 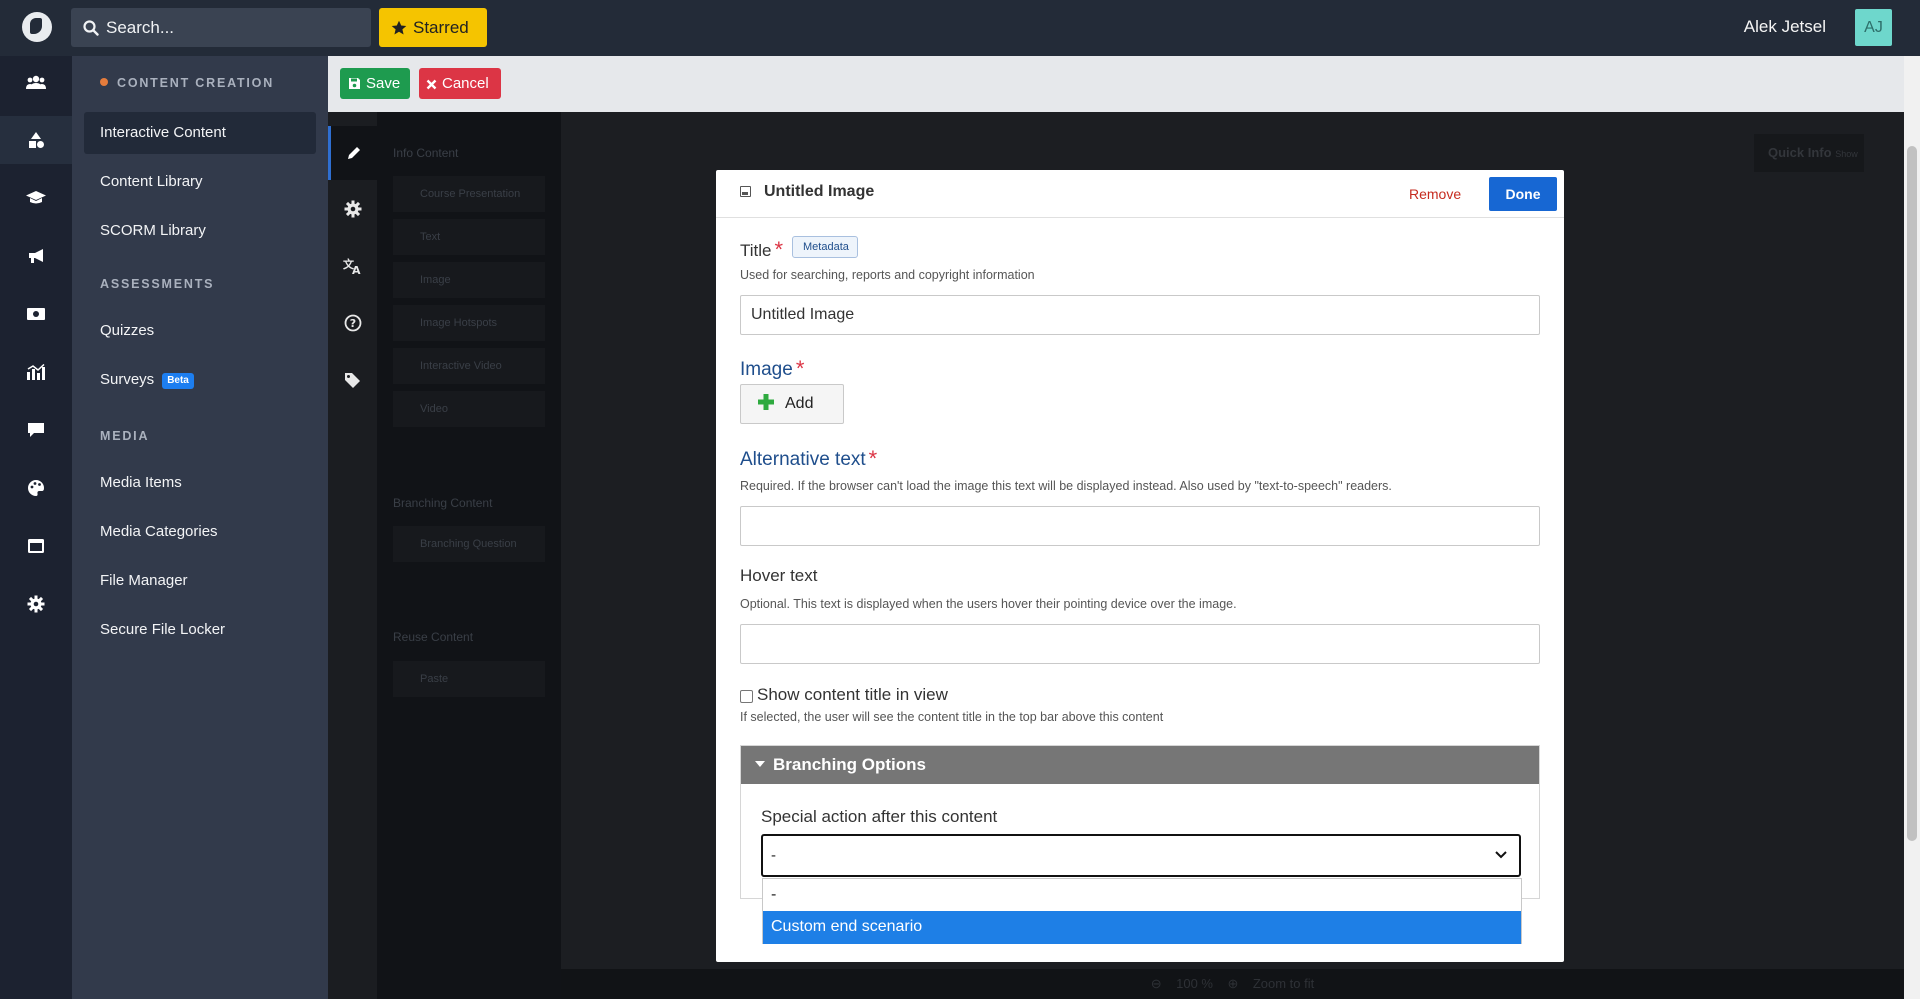 What do you see at coordinates (1283, 983) in the screenshot?
I see `zoom-to-fit-button: Zoom to fit` at bounding box center [1283, 983].